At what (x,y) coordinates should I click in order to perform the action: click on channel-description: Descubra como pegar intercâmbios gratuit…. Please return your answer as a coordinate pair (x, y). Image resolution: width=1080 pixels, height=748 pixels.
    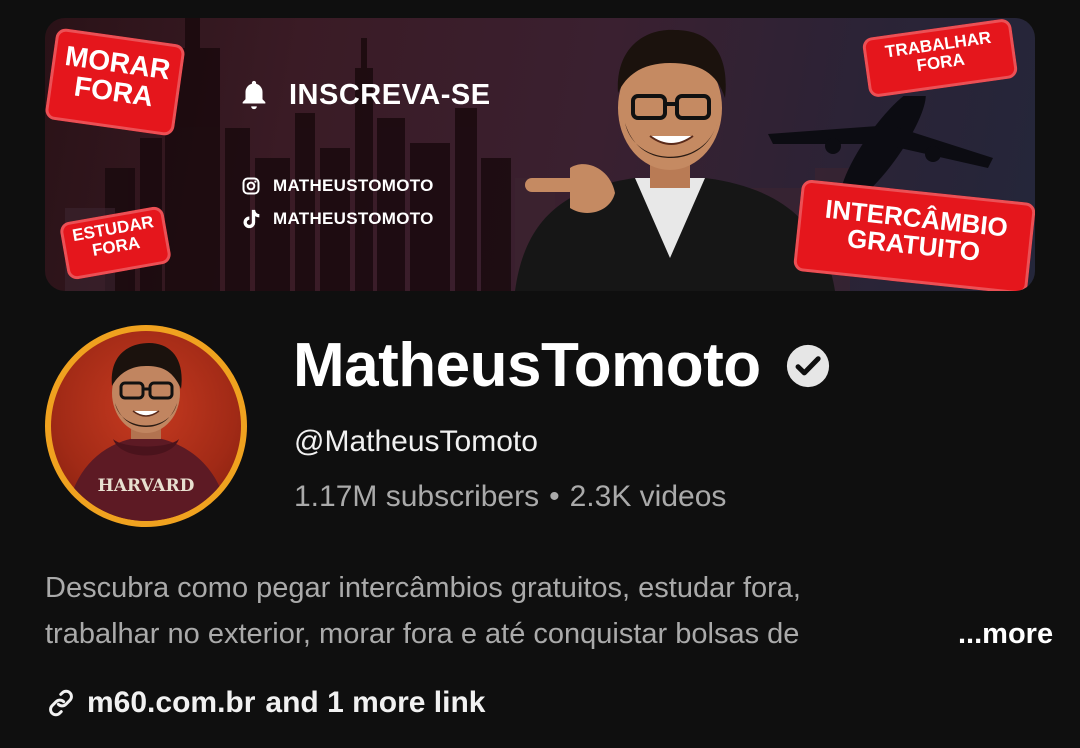
    Looking at the image, I should click on (549, 611).